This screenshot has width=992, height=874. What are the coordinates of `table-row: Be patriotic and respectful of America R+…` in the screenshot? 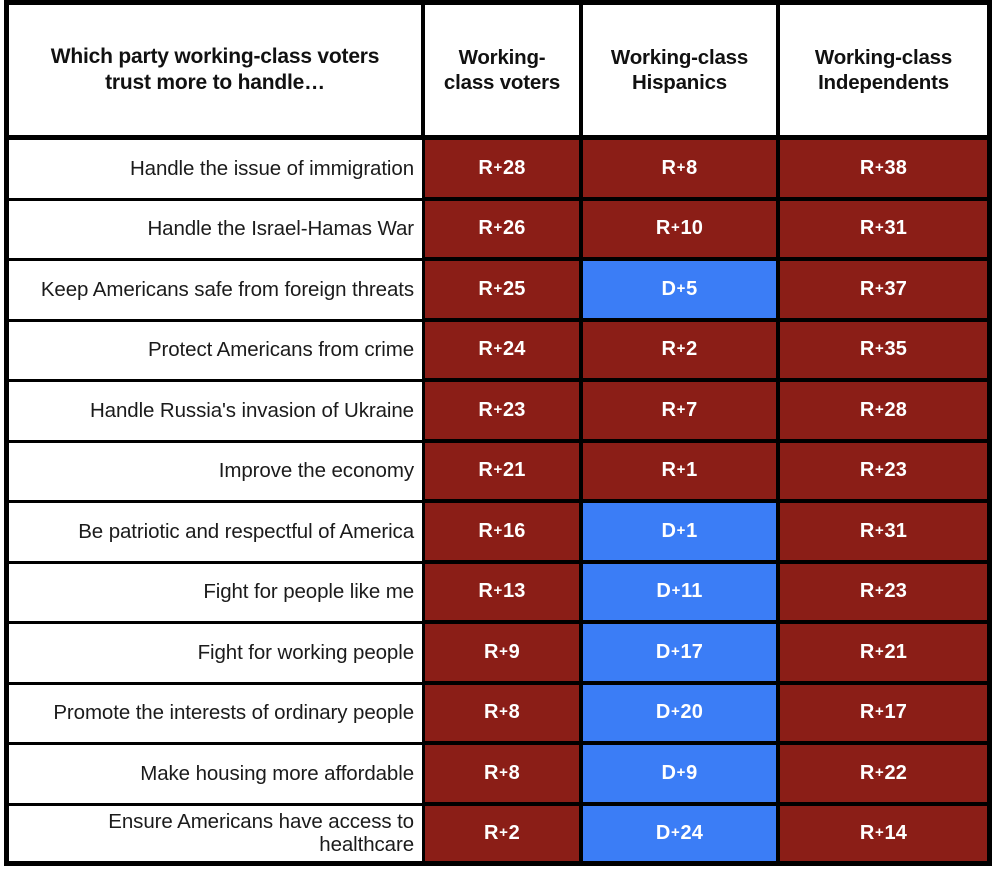 It's located at (498, 533).